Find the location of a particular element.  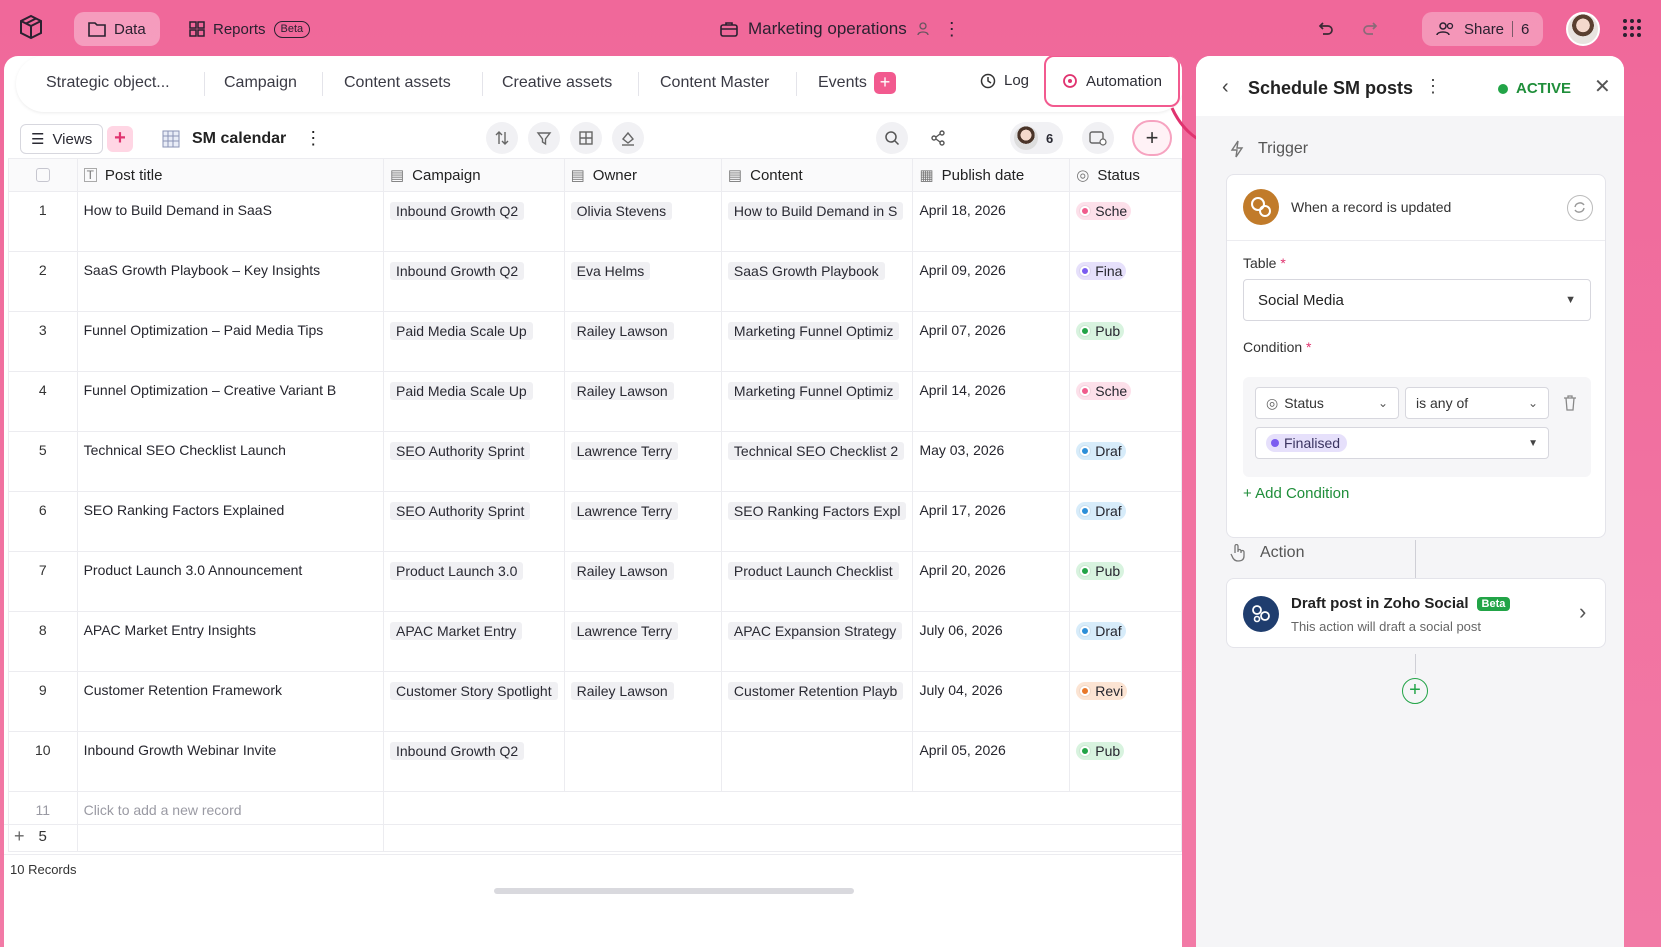

user-avatar is located at coordinates (1583, 29).